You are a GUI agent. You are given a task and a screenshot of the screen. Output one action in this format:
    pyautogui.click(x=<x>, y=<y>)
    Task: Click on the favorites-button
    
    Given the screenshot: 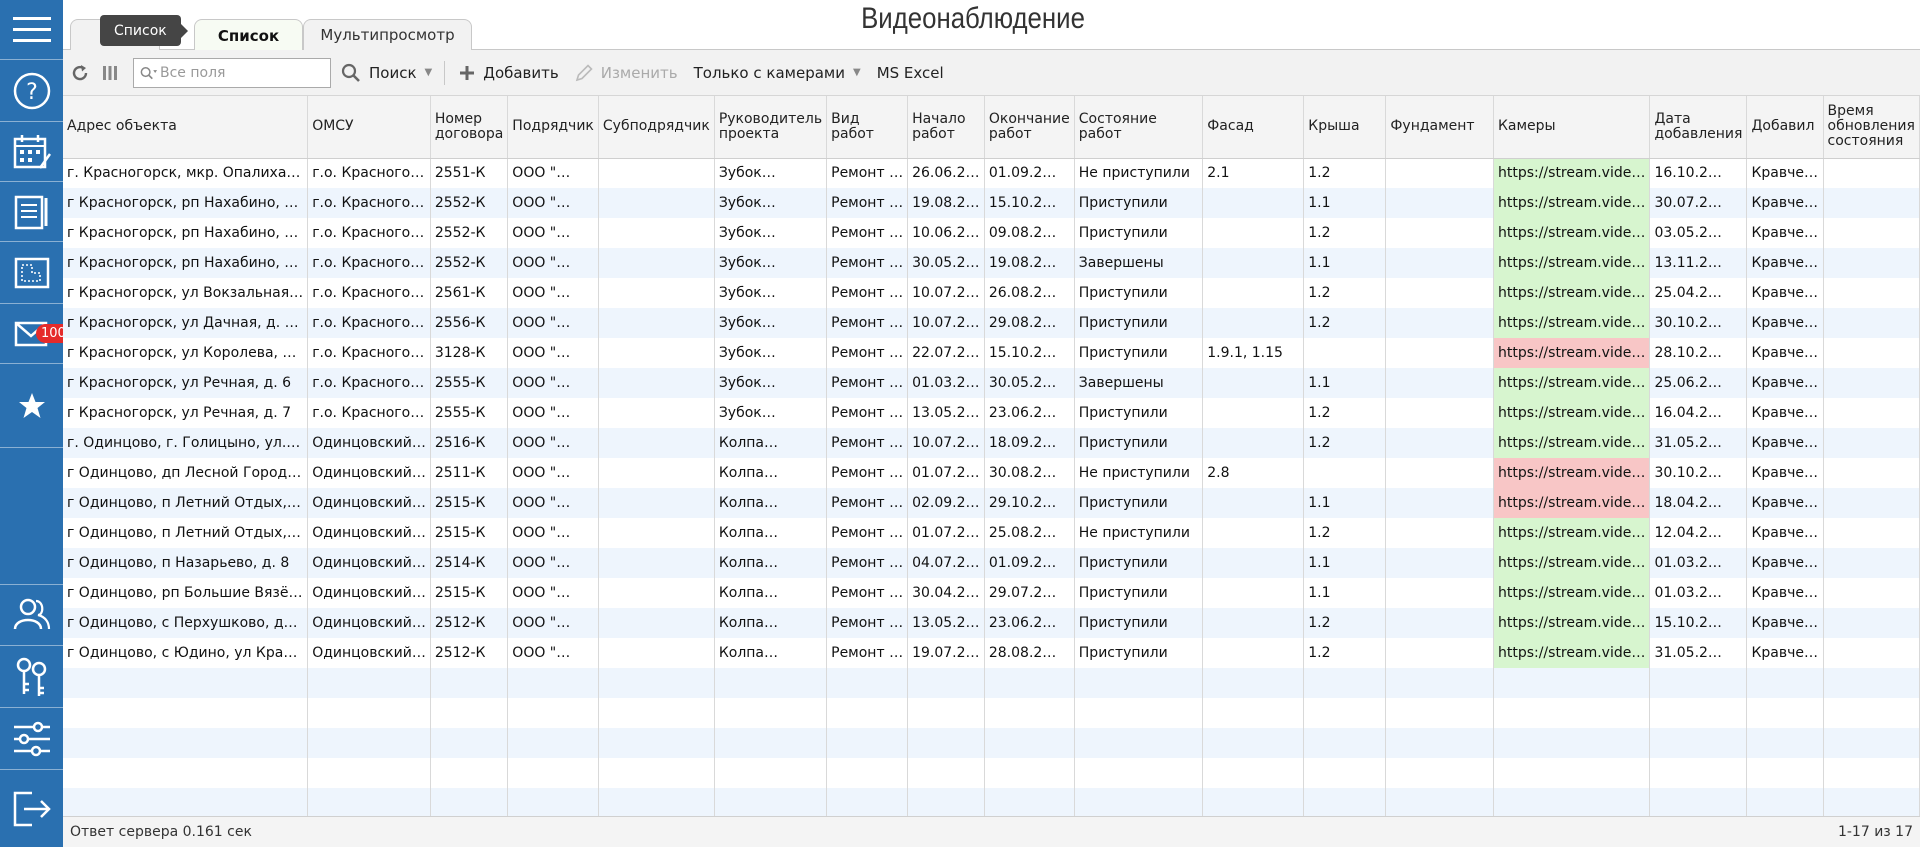 What is the action you would take?
    pyautogui.click(x=31, y=406)
    